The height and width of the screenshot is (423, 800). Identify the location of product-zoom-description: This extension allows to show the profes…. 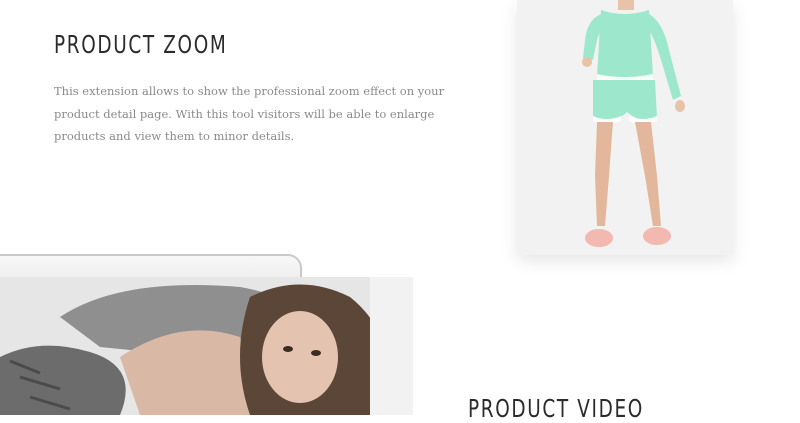
(249, 113).